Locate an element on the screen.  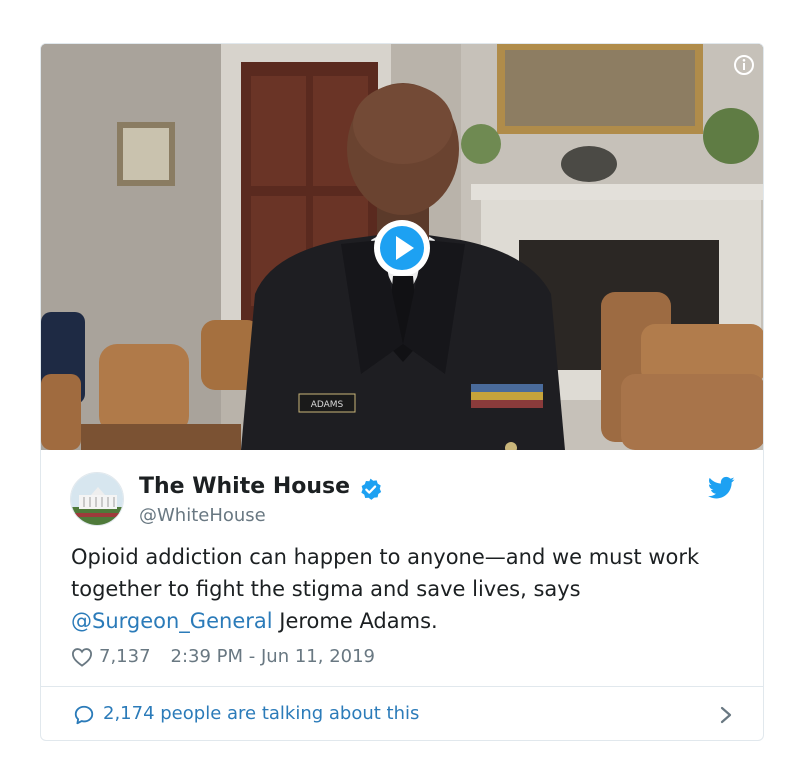
tweet-meta: 7,137 2:39 PM - Jun 11, 2019 is located at coordinates (223, 656).